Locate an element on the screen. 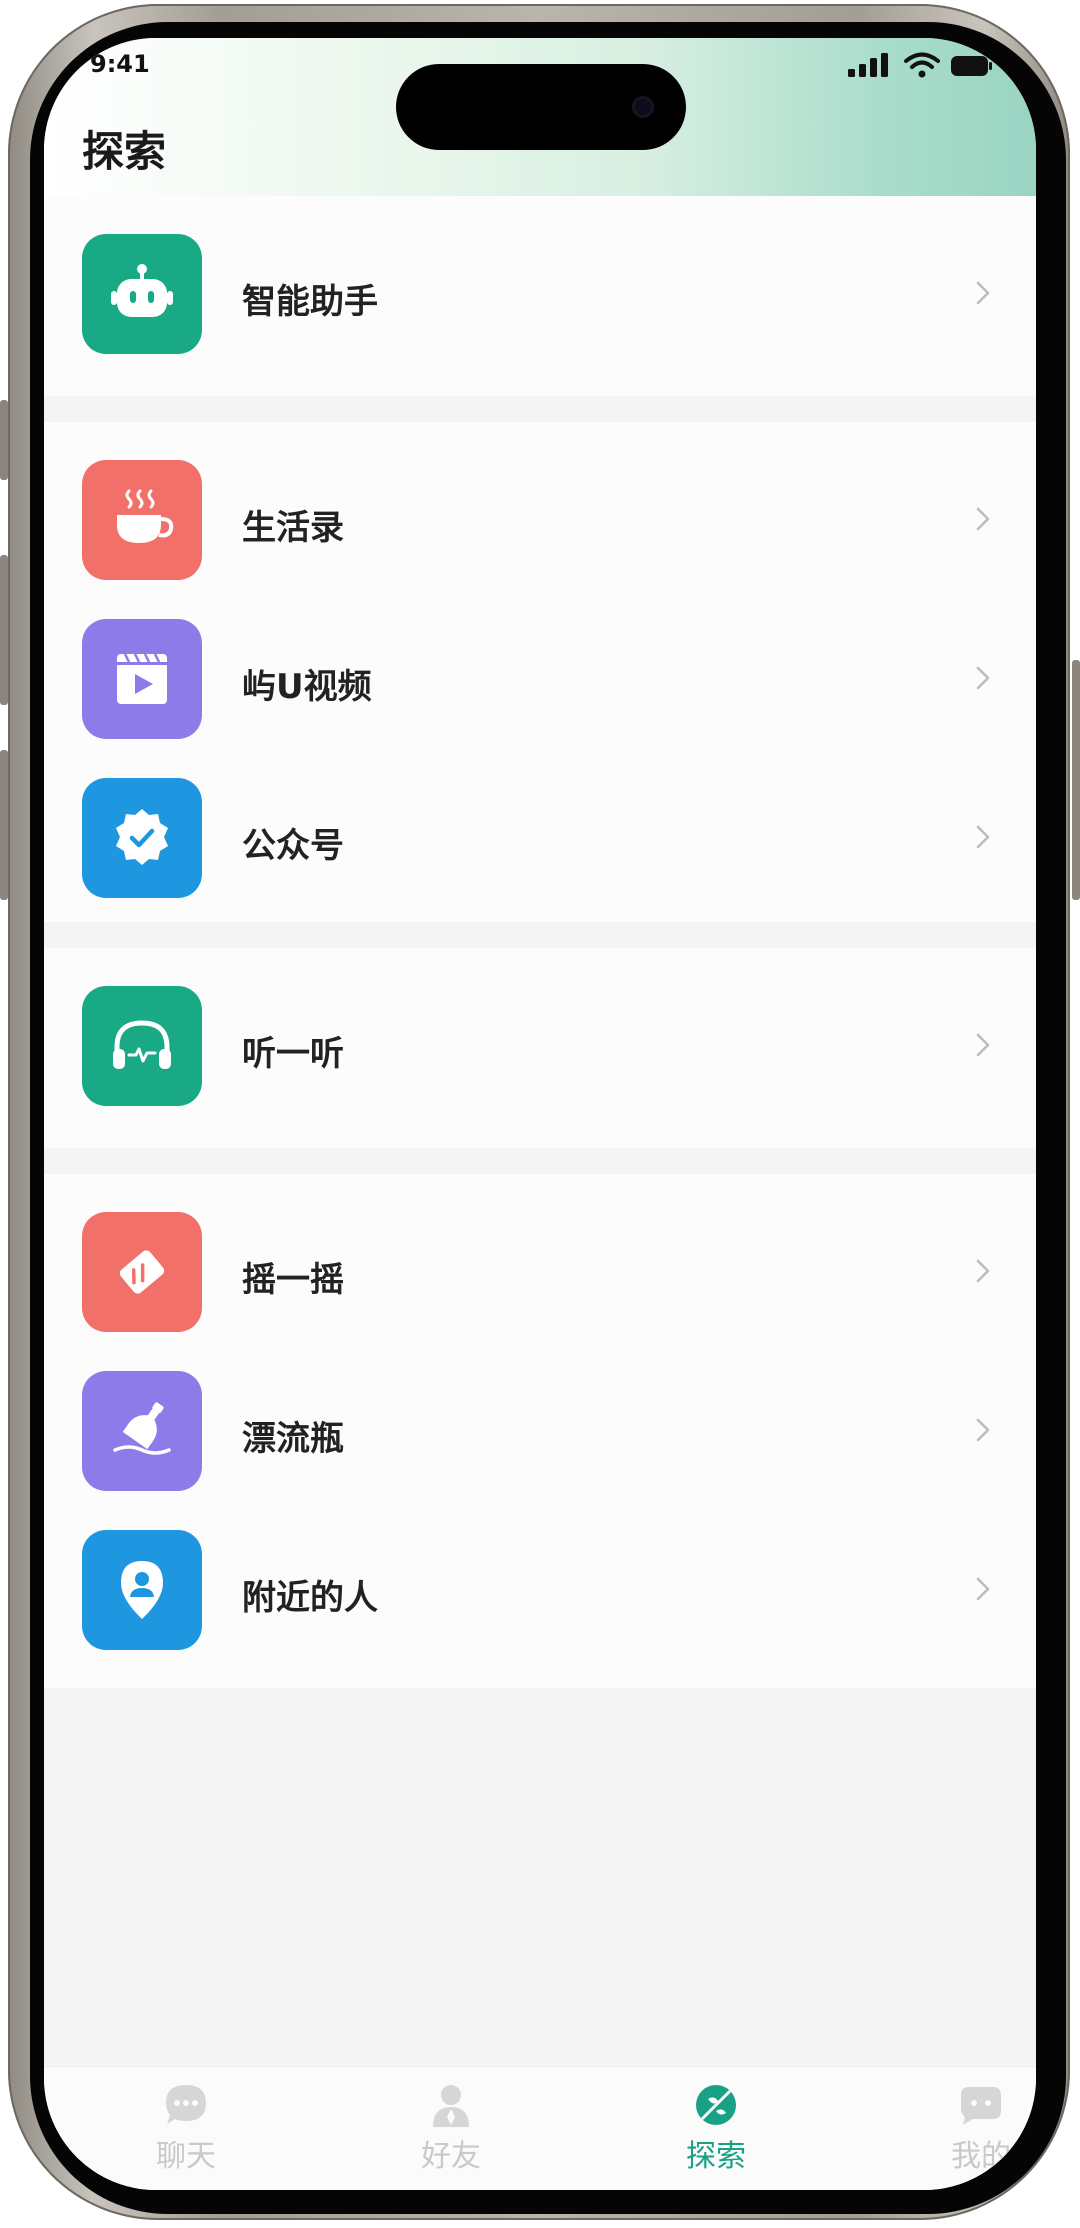 The image size is (1080, 2228). tab-friends: 好友 is located at coordinates (451, 2128).